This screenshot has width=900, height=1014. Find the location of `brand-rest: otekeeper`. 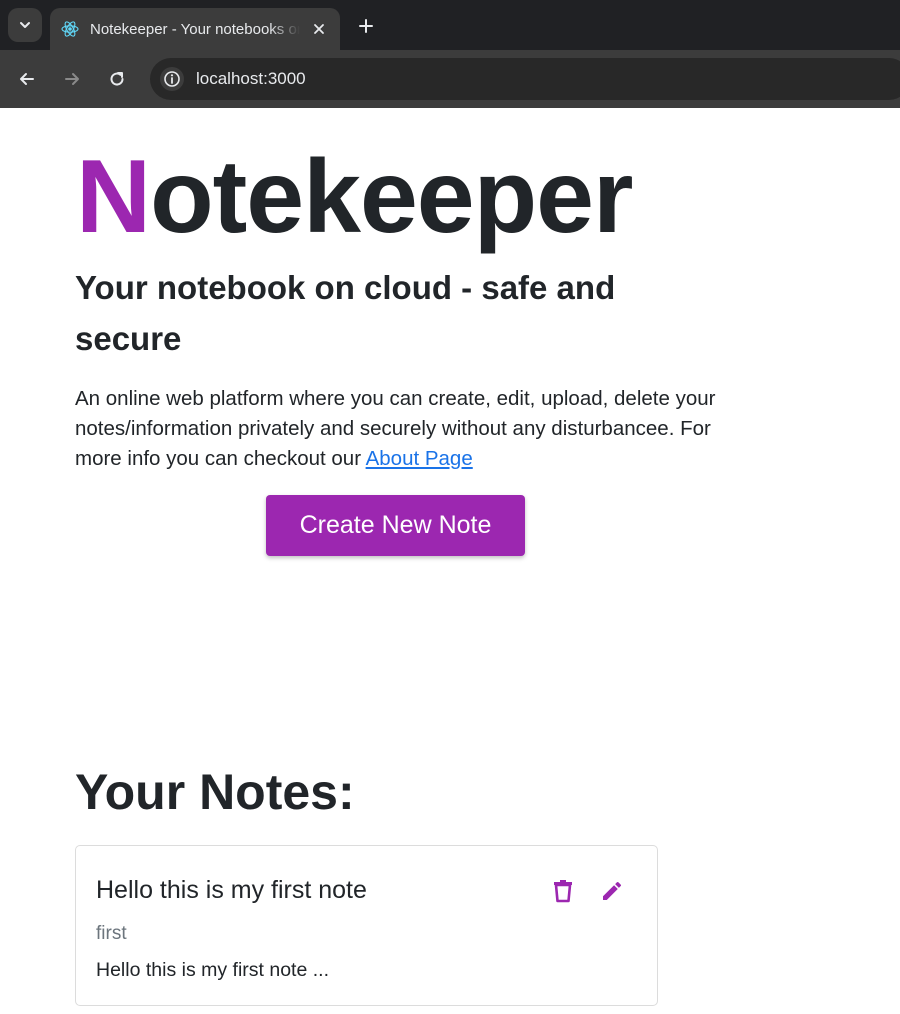

brand-rest: otekeeper is located at coordinates (391, 197).